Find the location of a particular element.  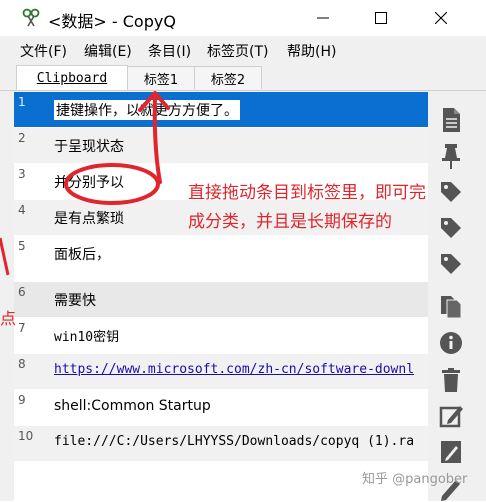

item-text: 捷键操作，以就更方方便了。 is located at coordinates (147, 110).